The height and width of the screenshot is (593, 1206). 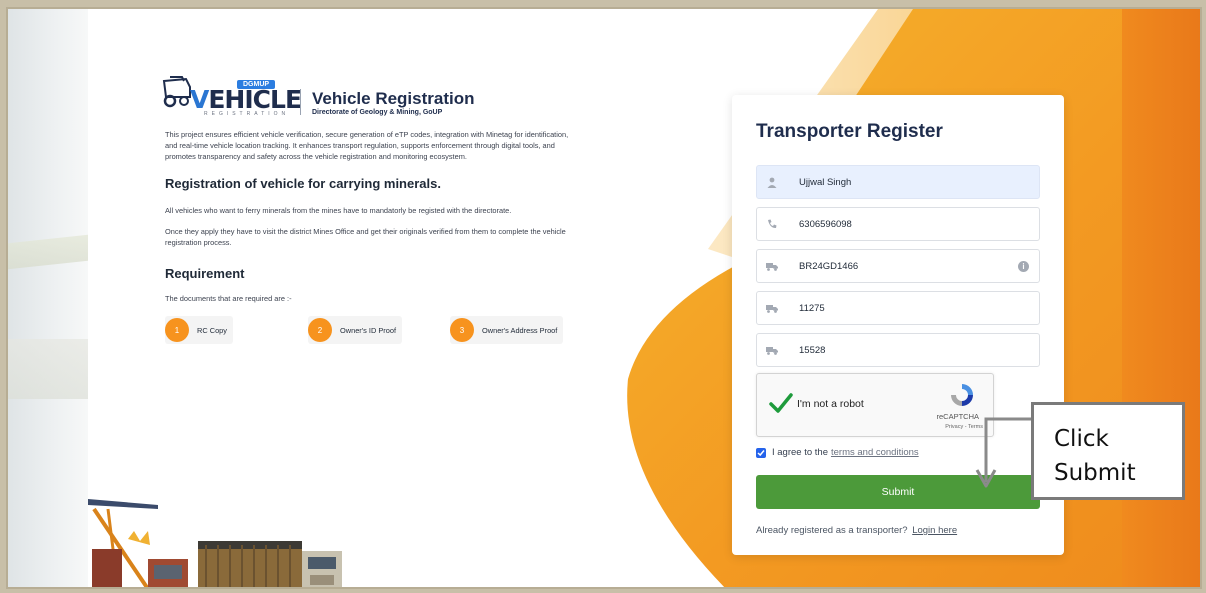 What do you see at coordinates (832, 530) in the screenshot?
I see `login-prompt-text: Already registered as a transporter?` at bounding box center [832, 530].